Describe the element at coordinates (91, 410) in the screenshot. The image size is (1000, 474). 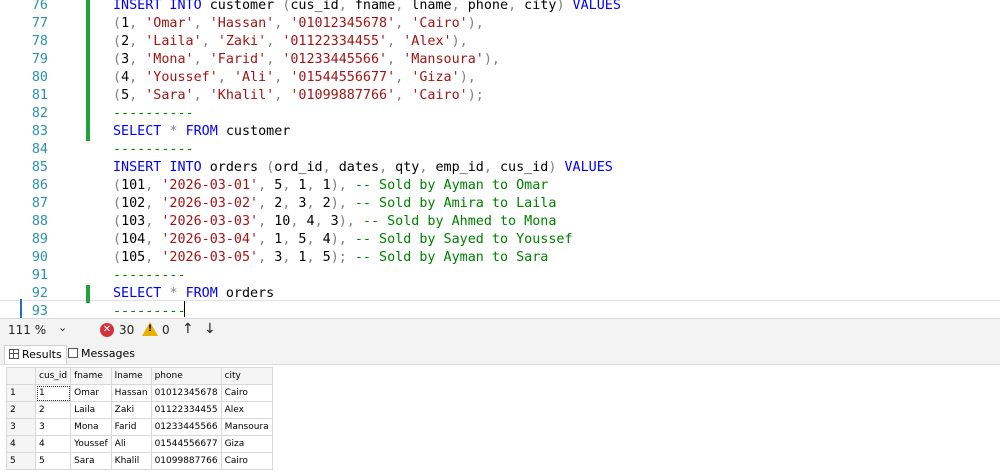
I see `grid-cell: Laila` at that location.